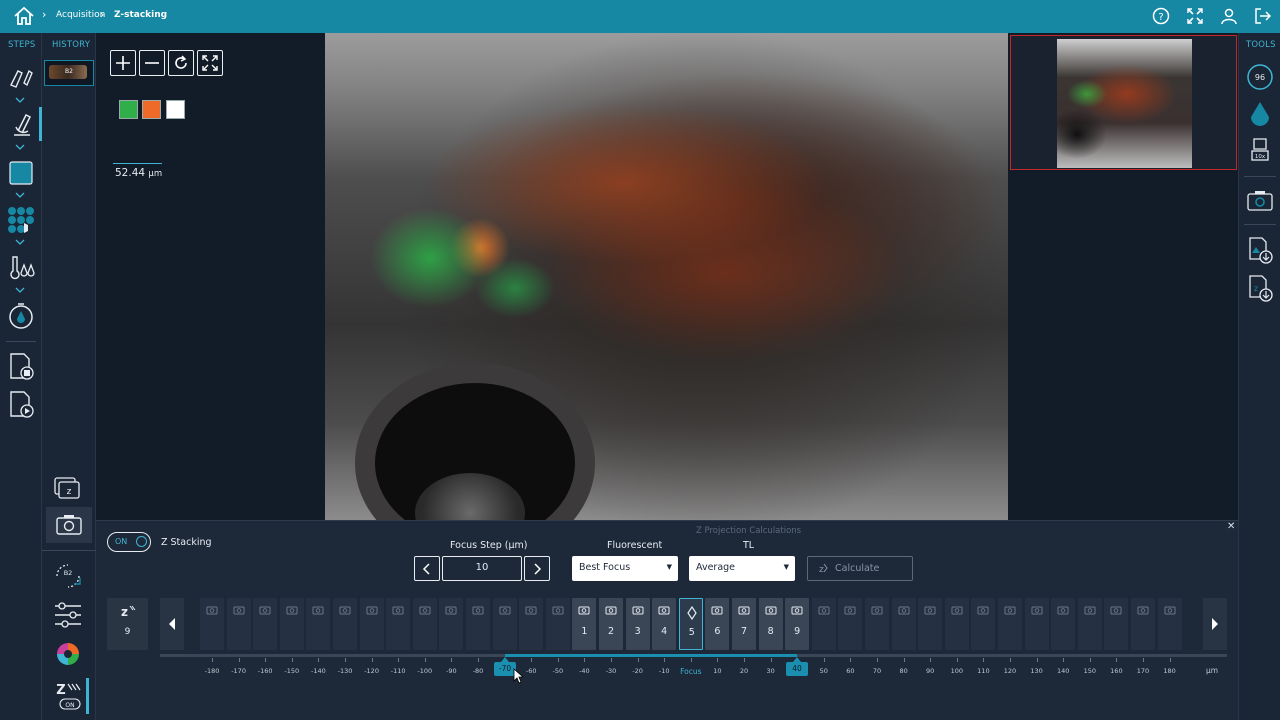 This screenshot has width=1280, height=720. What do you see at coordinates (1261, 250) in the screenshot?
I see `export-image-icon` at bounding box center [1261, 250].